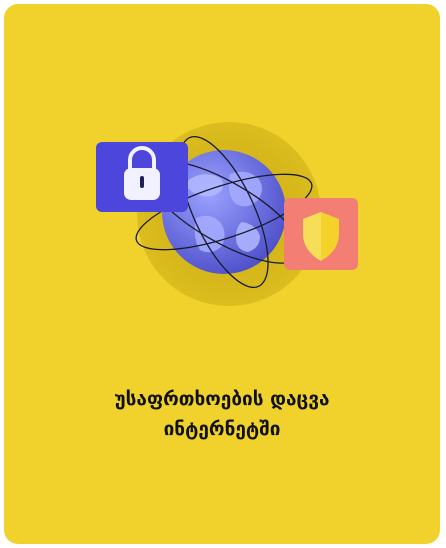 Image resolution: width=446 pixels, height=548 pixels. Describe the element at coordinates (142, 177) in the screenshot. I see `lock-badge` at that location.